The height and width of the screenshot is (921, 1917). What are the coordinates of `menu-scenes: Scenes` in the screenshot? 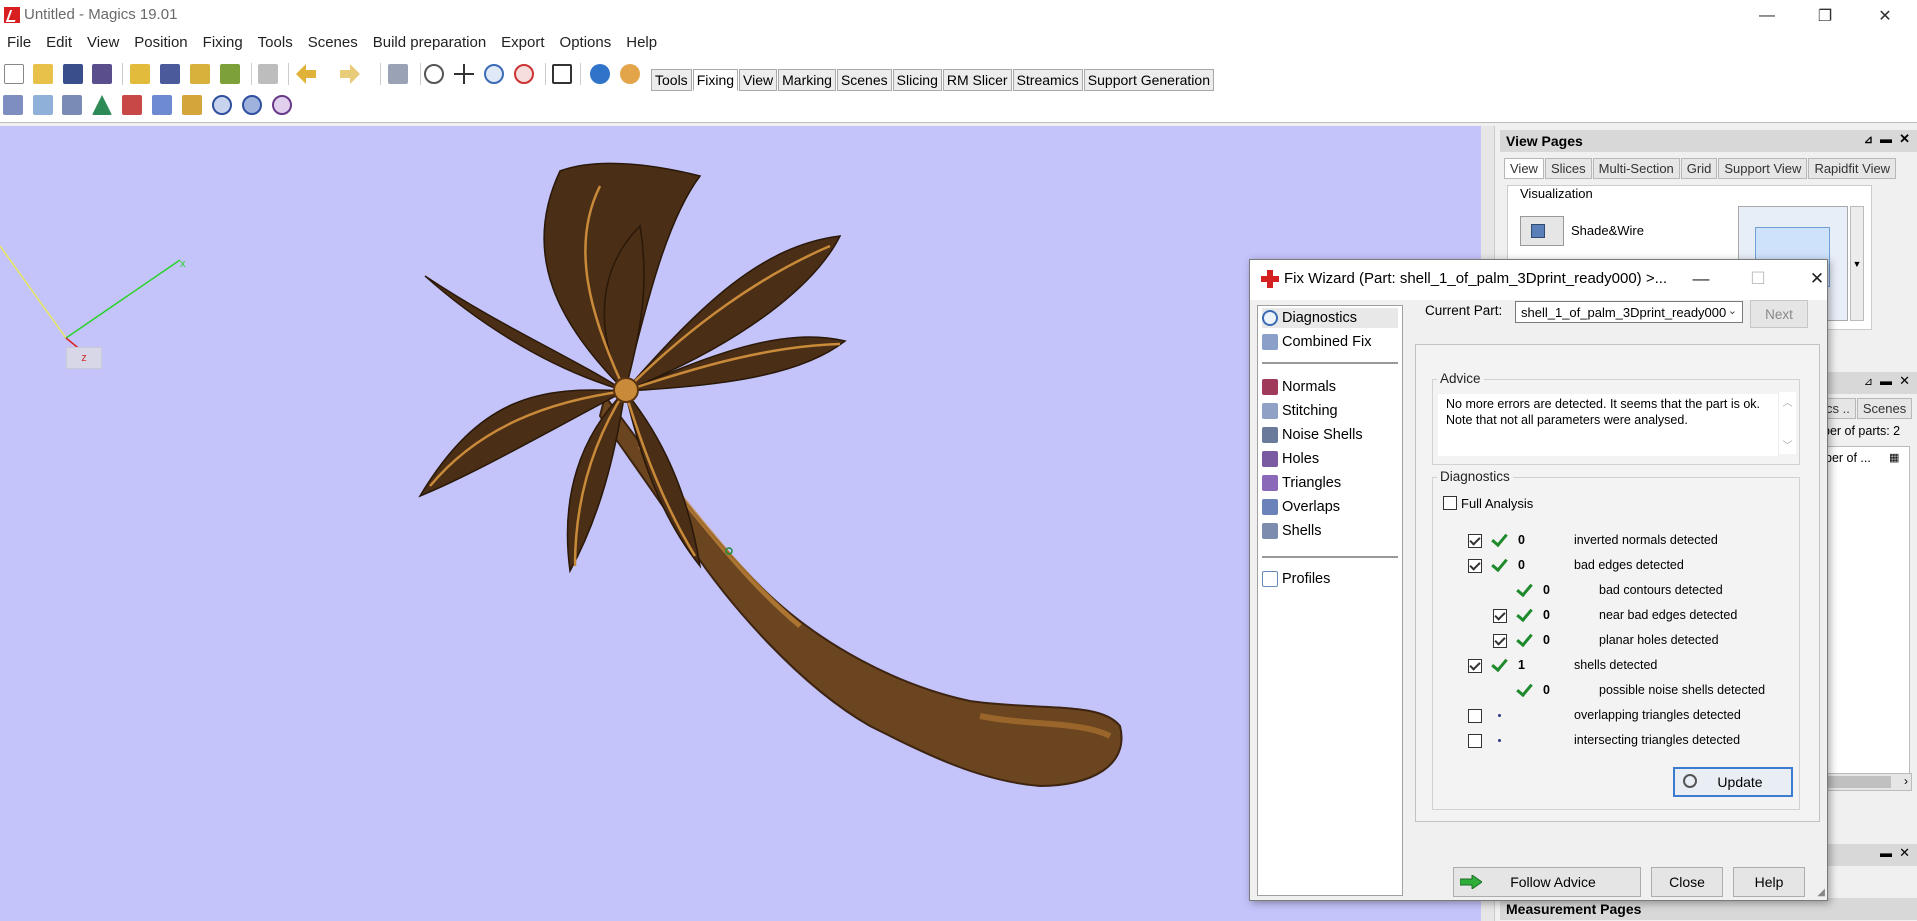 It's located at (333, 42).